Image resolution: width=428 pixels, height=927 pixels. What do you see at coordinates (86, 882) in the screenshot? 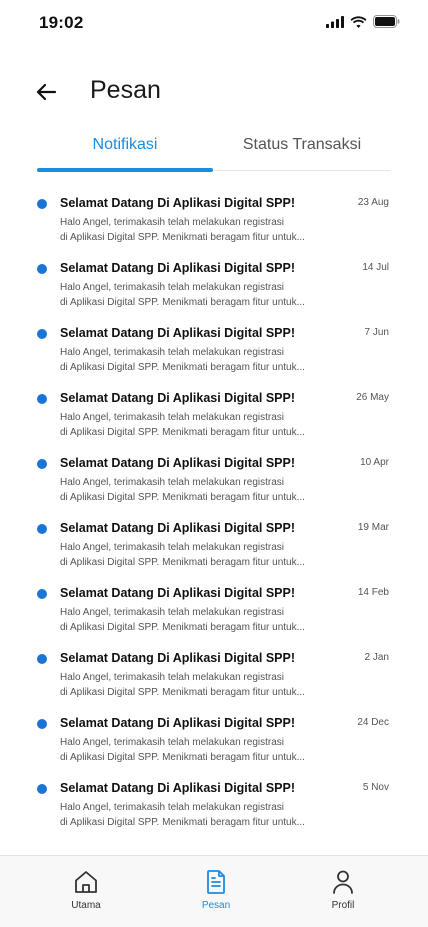
I see `home-icon` at bounding box center [86, 882].